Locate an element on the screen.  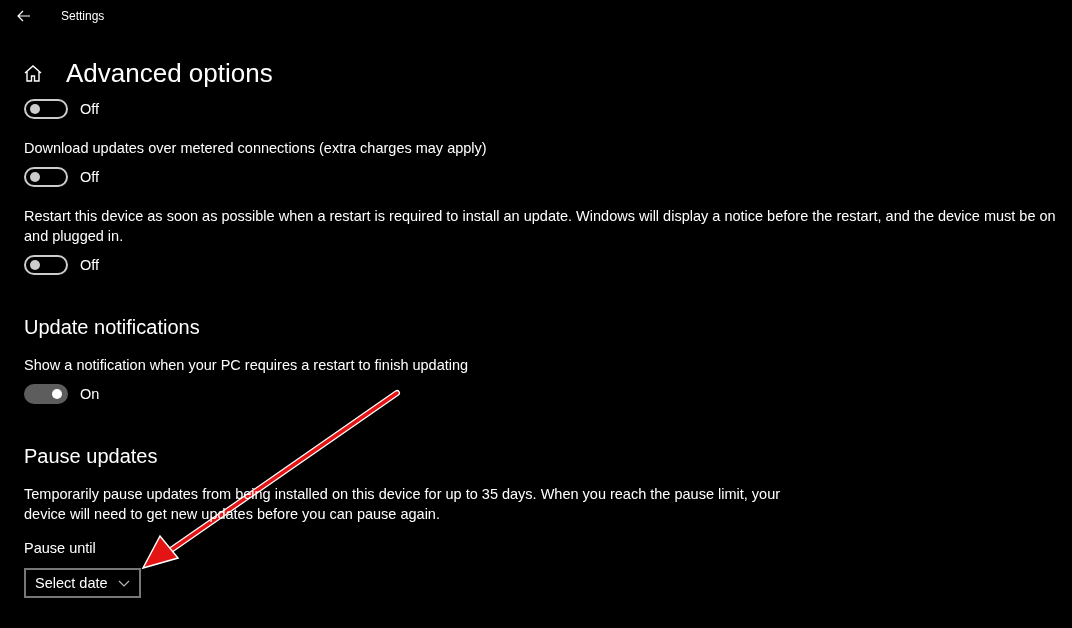
toggle-state: On is located at coordinates (90, 394).